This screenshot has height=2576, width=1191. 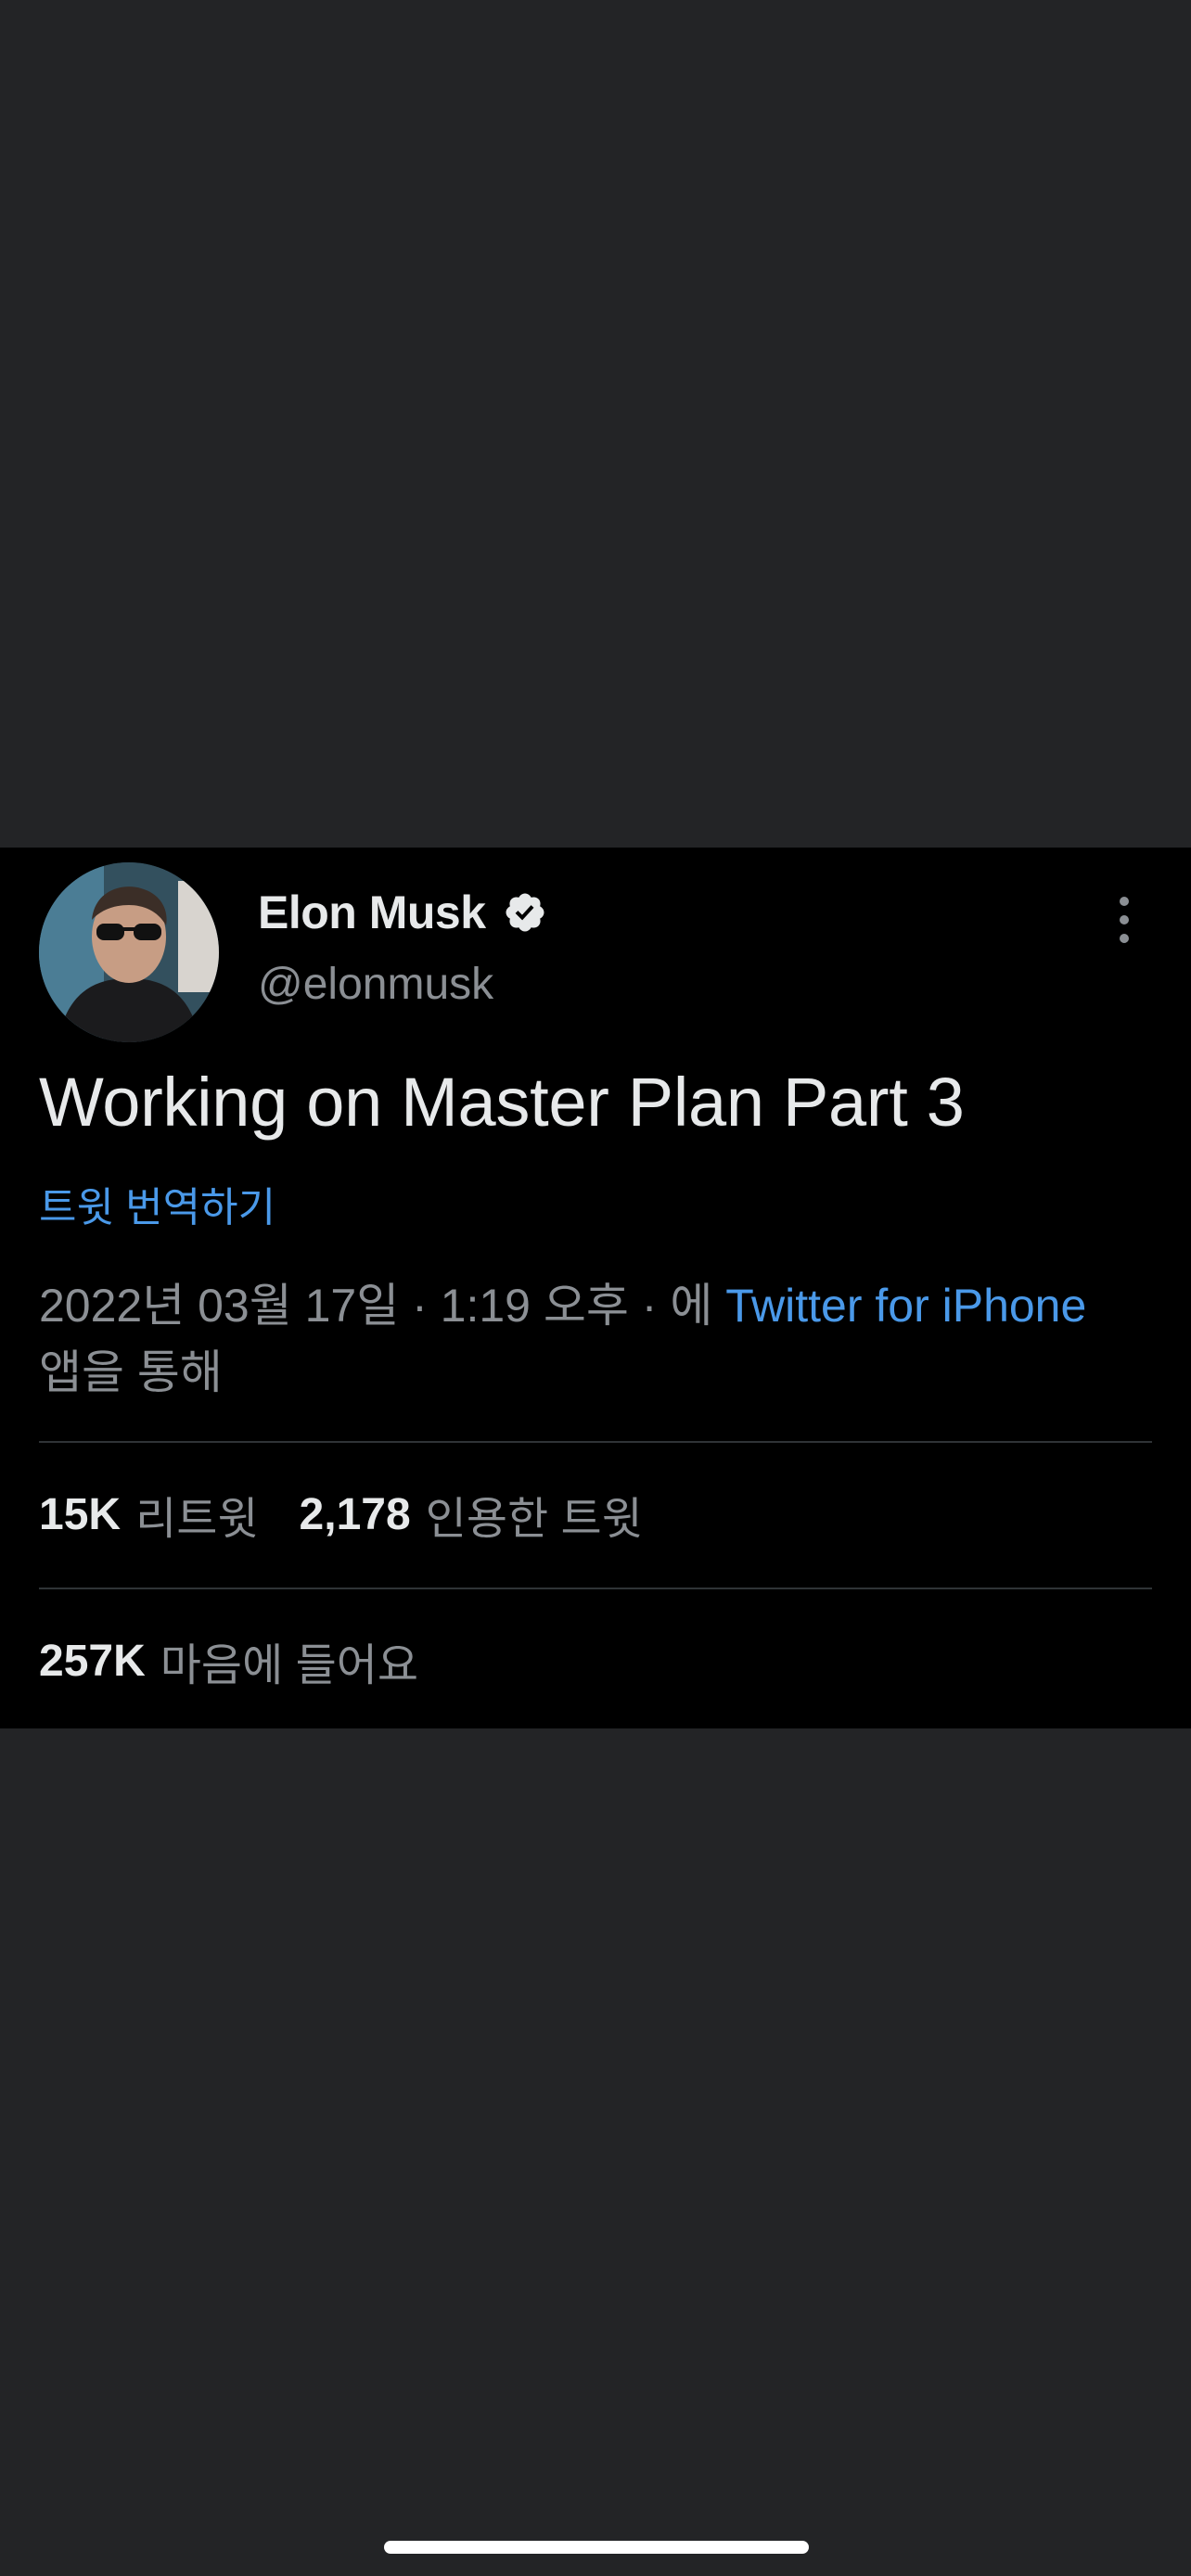 I want to click on retweets-count: 15K, so click(x=80, y=1514).